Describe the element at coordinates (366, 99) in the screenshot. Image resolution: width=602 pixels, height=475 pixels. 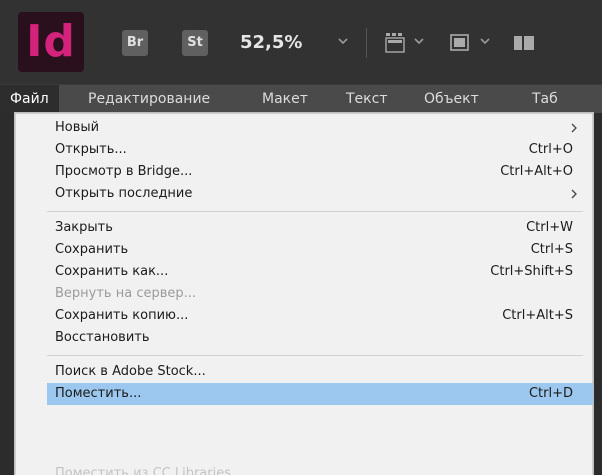
I see `menu-type: Текст` at that location.